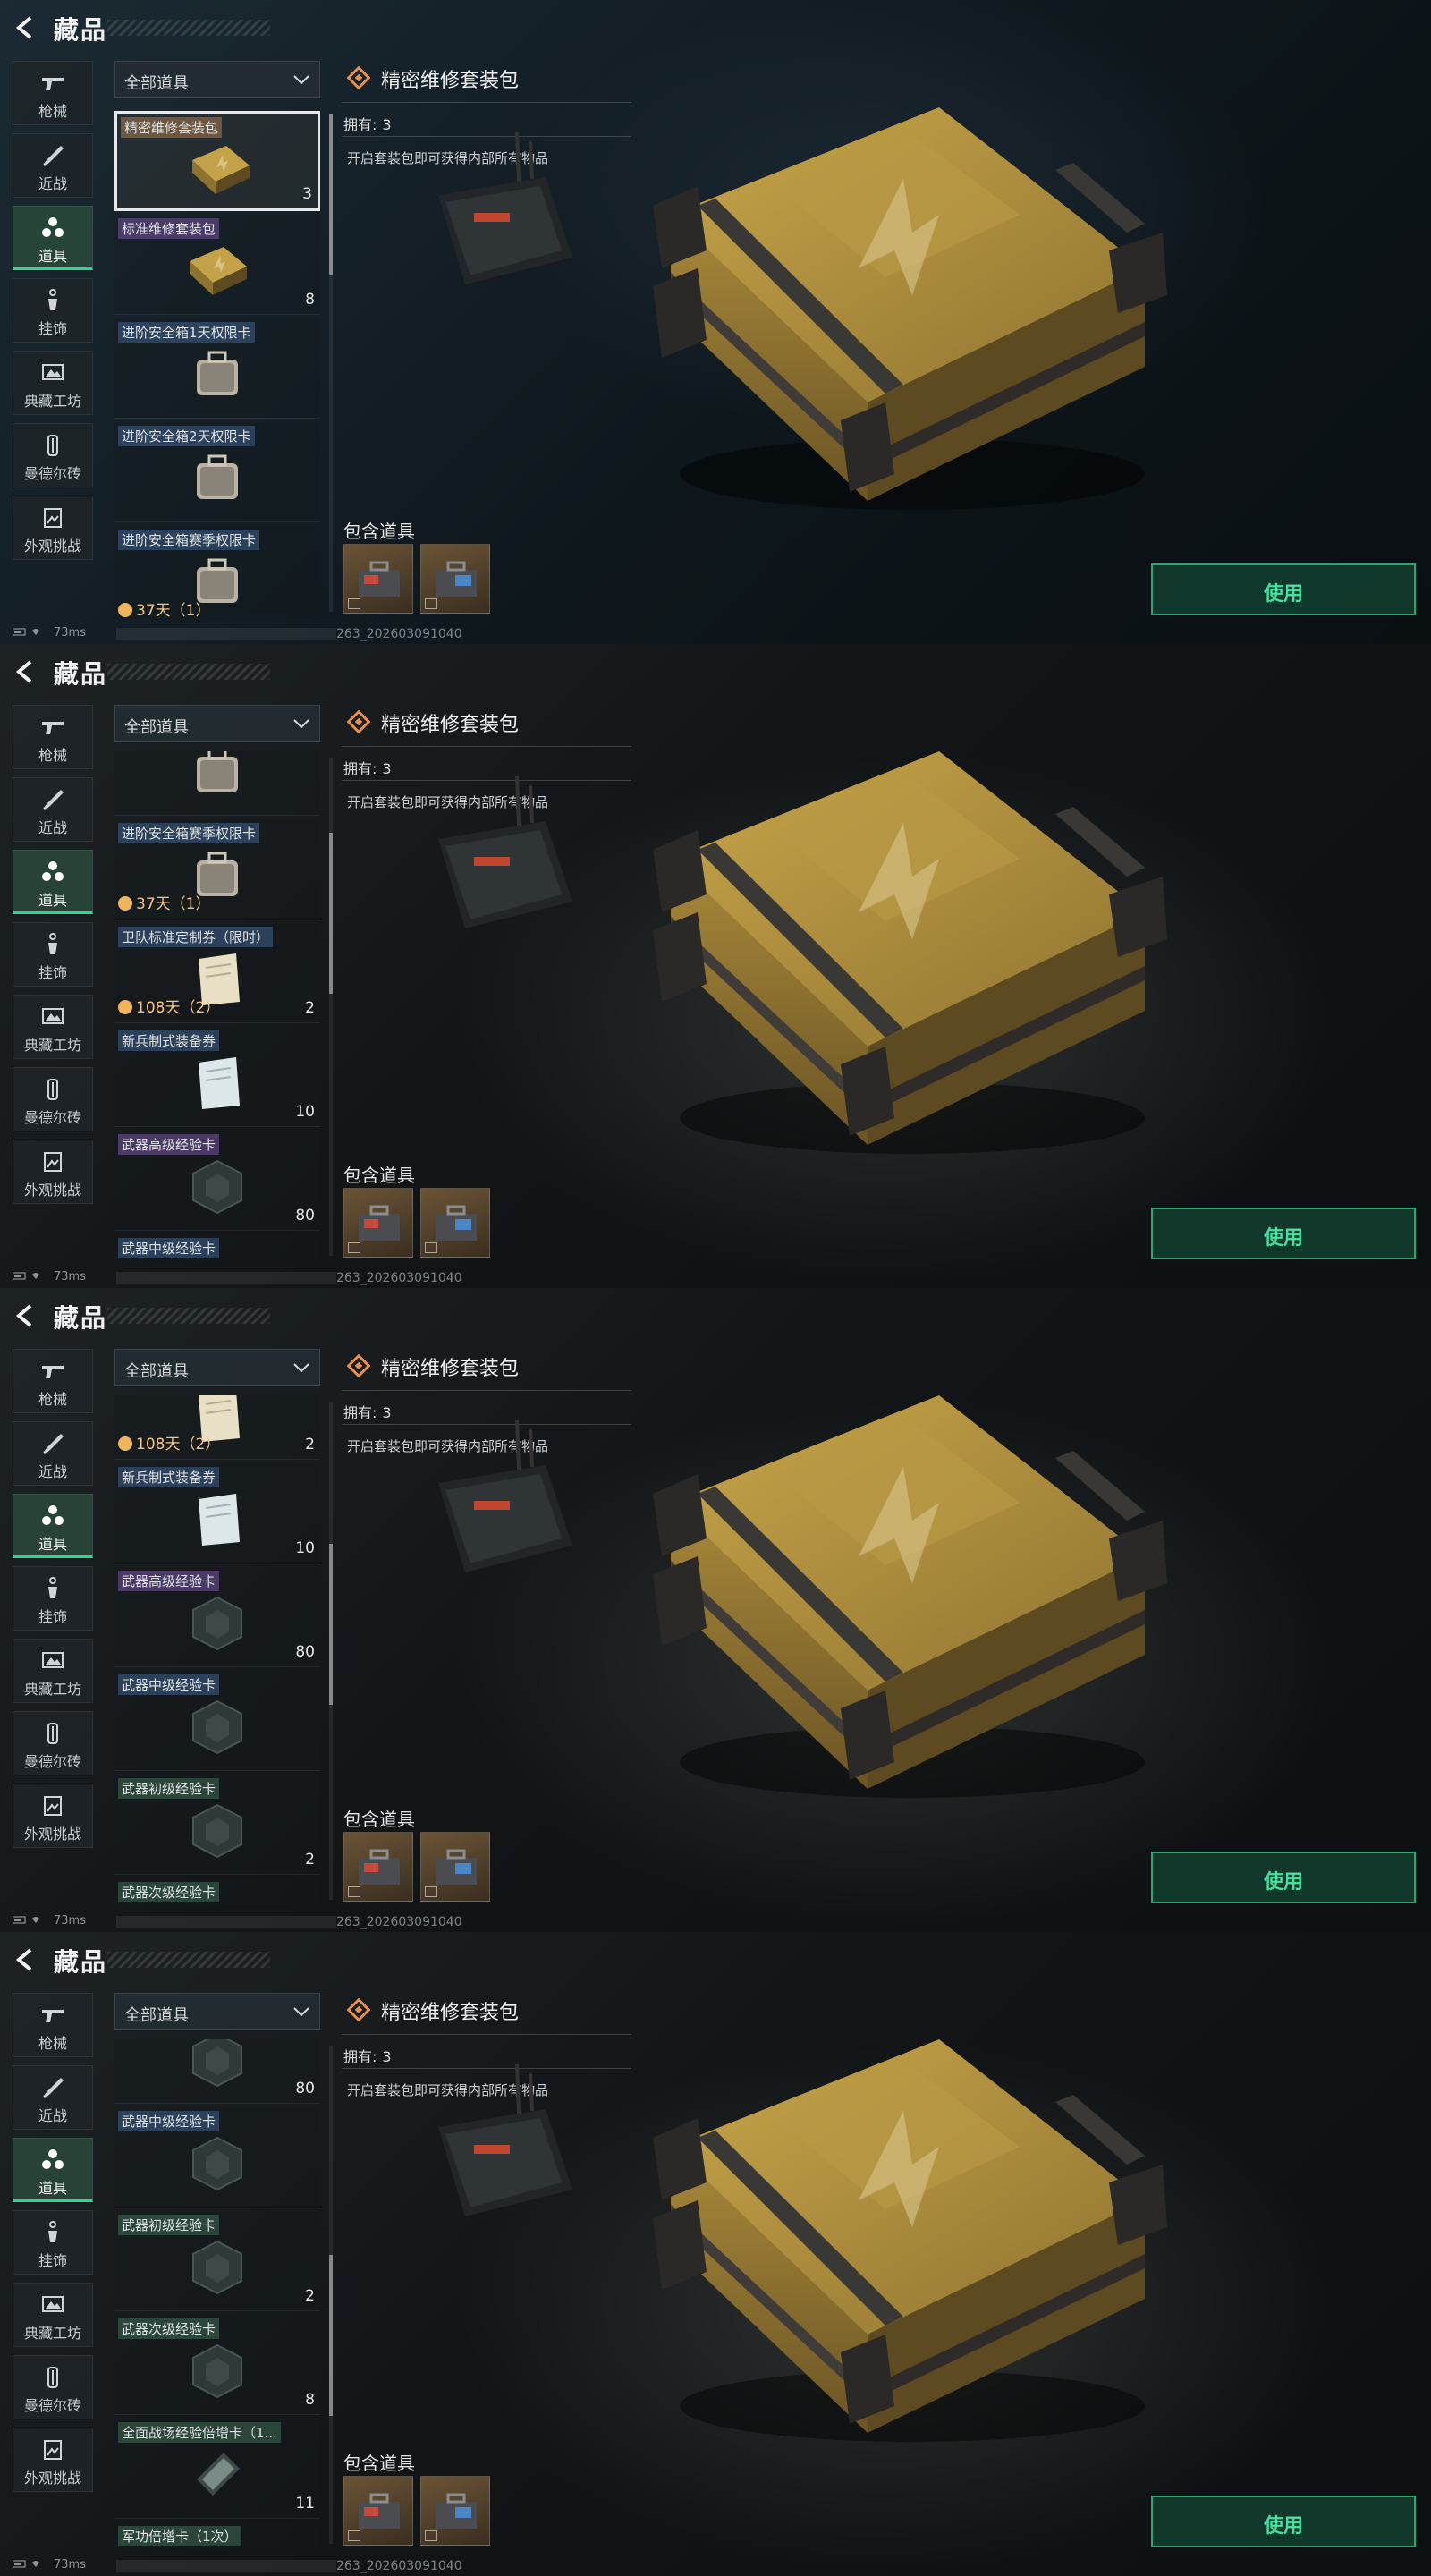  I want to click on brick-icon, so click(53, 2377).